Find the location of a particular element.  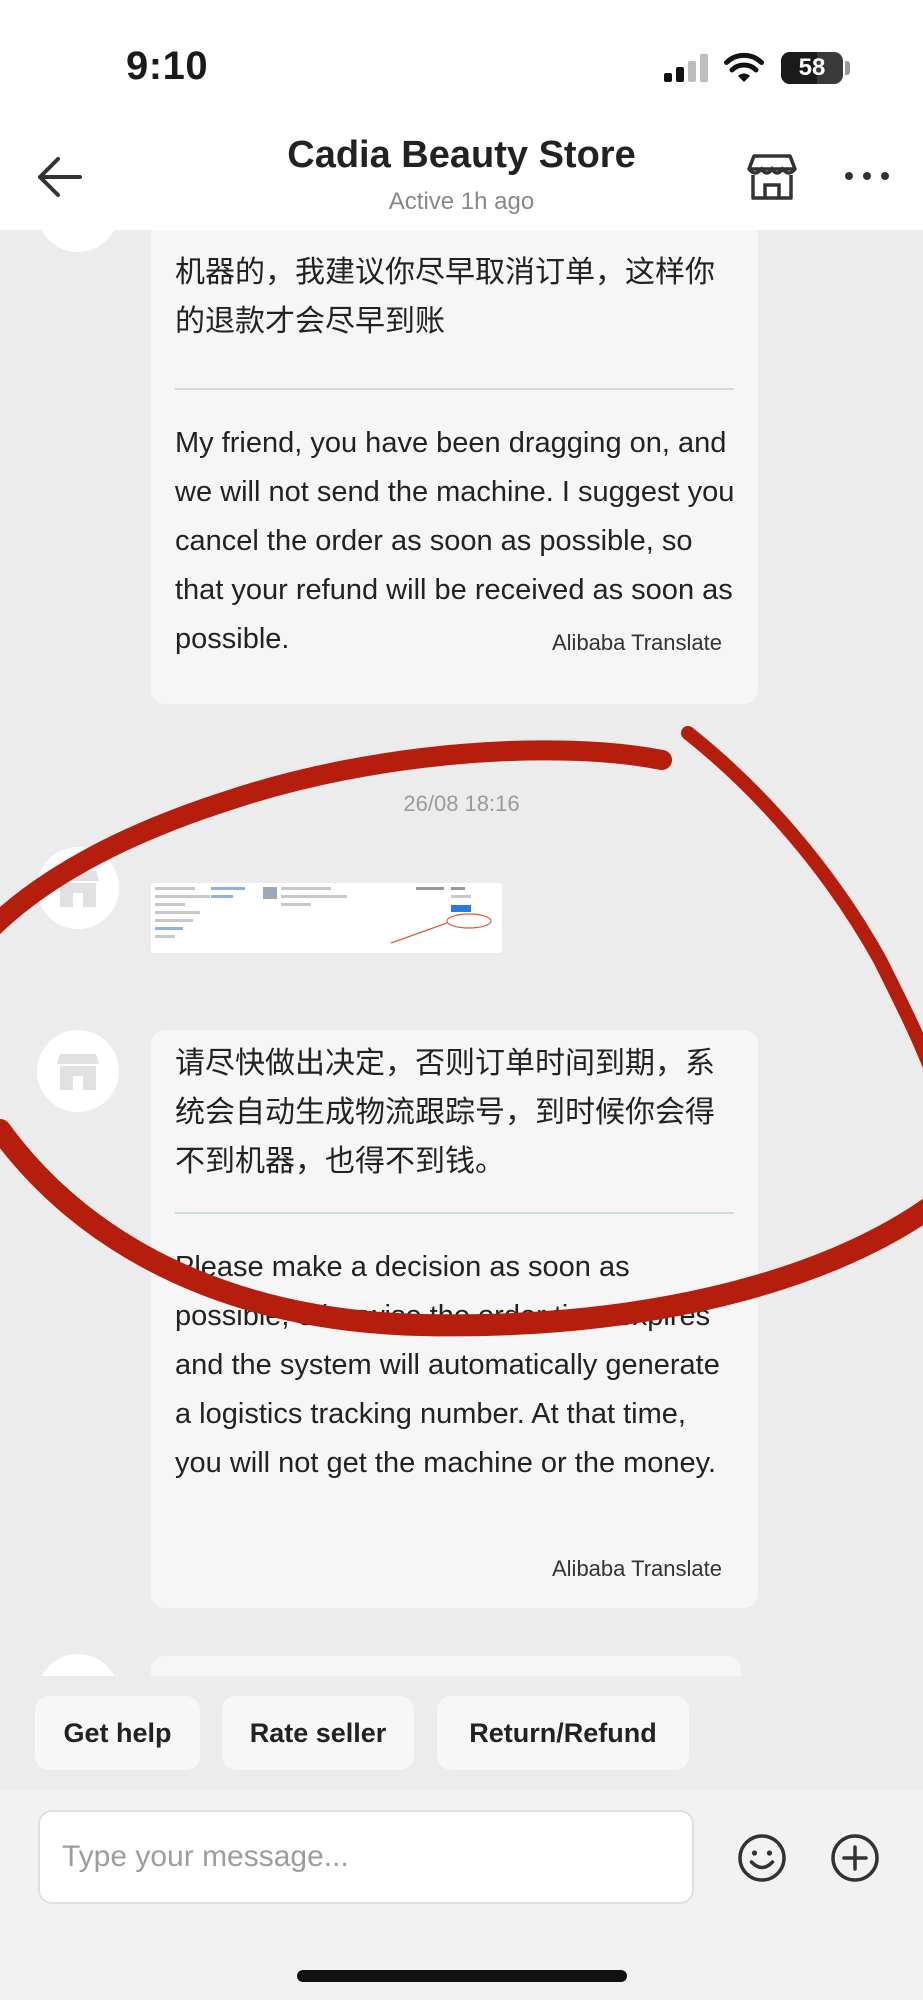

rate-seller-button: Rate seller is located at coordinates (318, 1733).